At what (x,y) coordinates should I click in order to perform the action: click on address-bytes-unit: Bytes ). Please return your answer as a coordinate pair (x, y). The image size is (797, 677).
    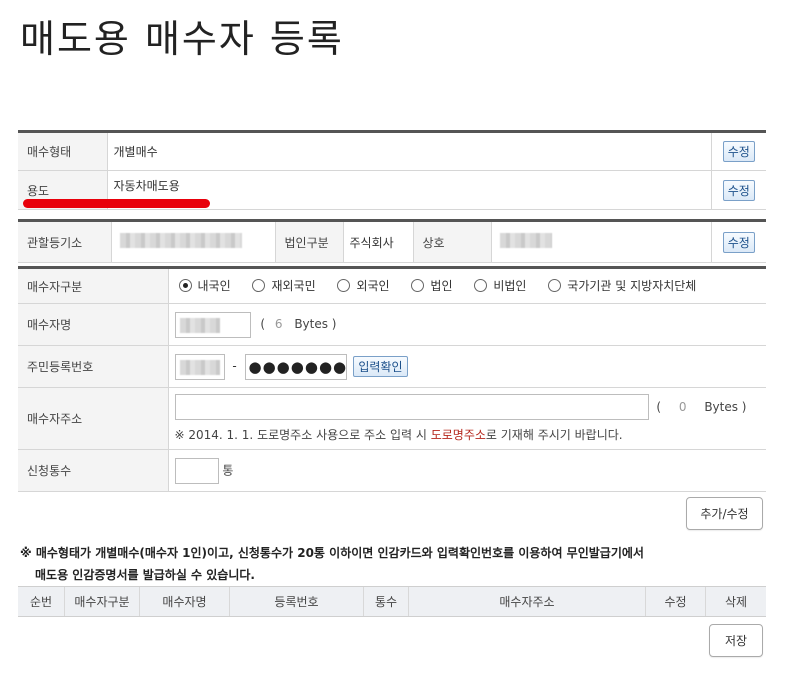
    Looking at the image, I should click on (725, 406).